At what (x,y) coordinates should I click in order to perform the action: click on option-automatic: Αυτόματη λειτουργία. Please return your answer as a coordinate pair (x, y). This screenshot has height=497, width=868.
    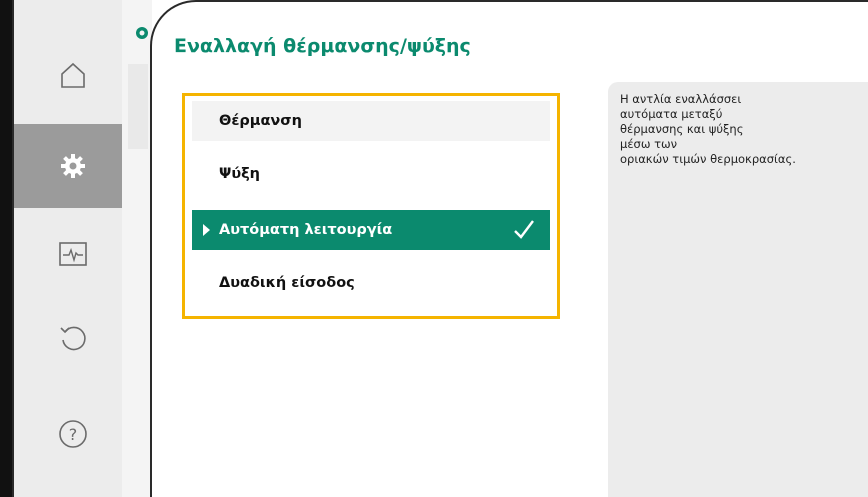
    Looking at the image, I should click on (371, 230).